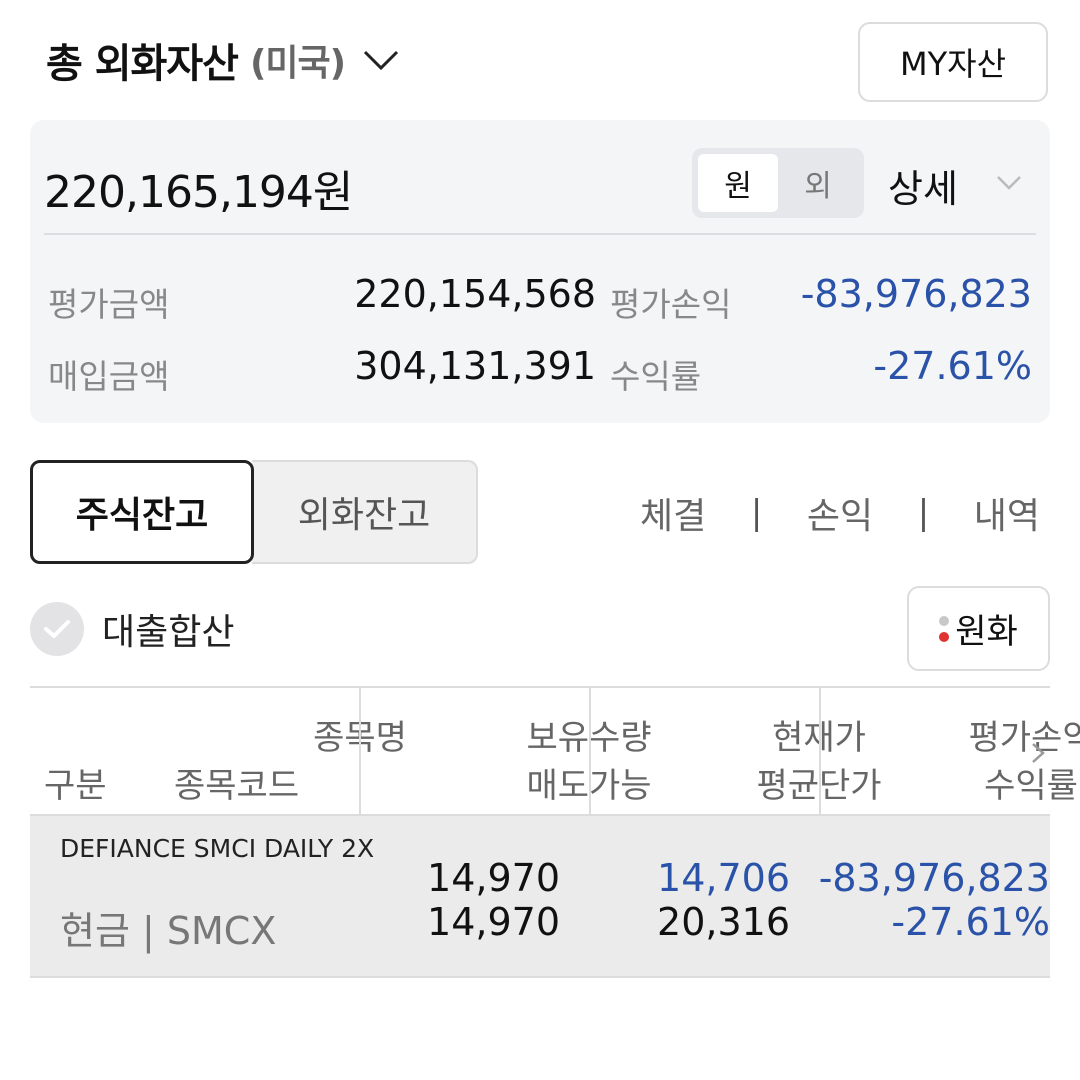  I want to click on header-col-price: 현재가 평균단가, so click(736, 752).